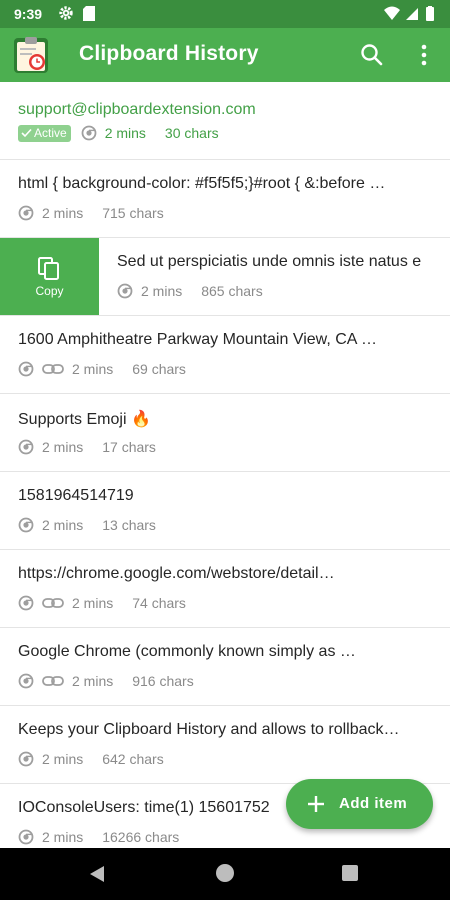 The height and width of the screenshot is (900, 450). Describe the element at coordinates (89, 16) in the screenshot. I see `sd-card-icon` at that location.